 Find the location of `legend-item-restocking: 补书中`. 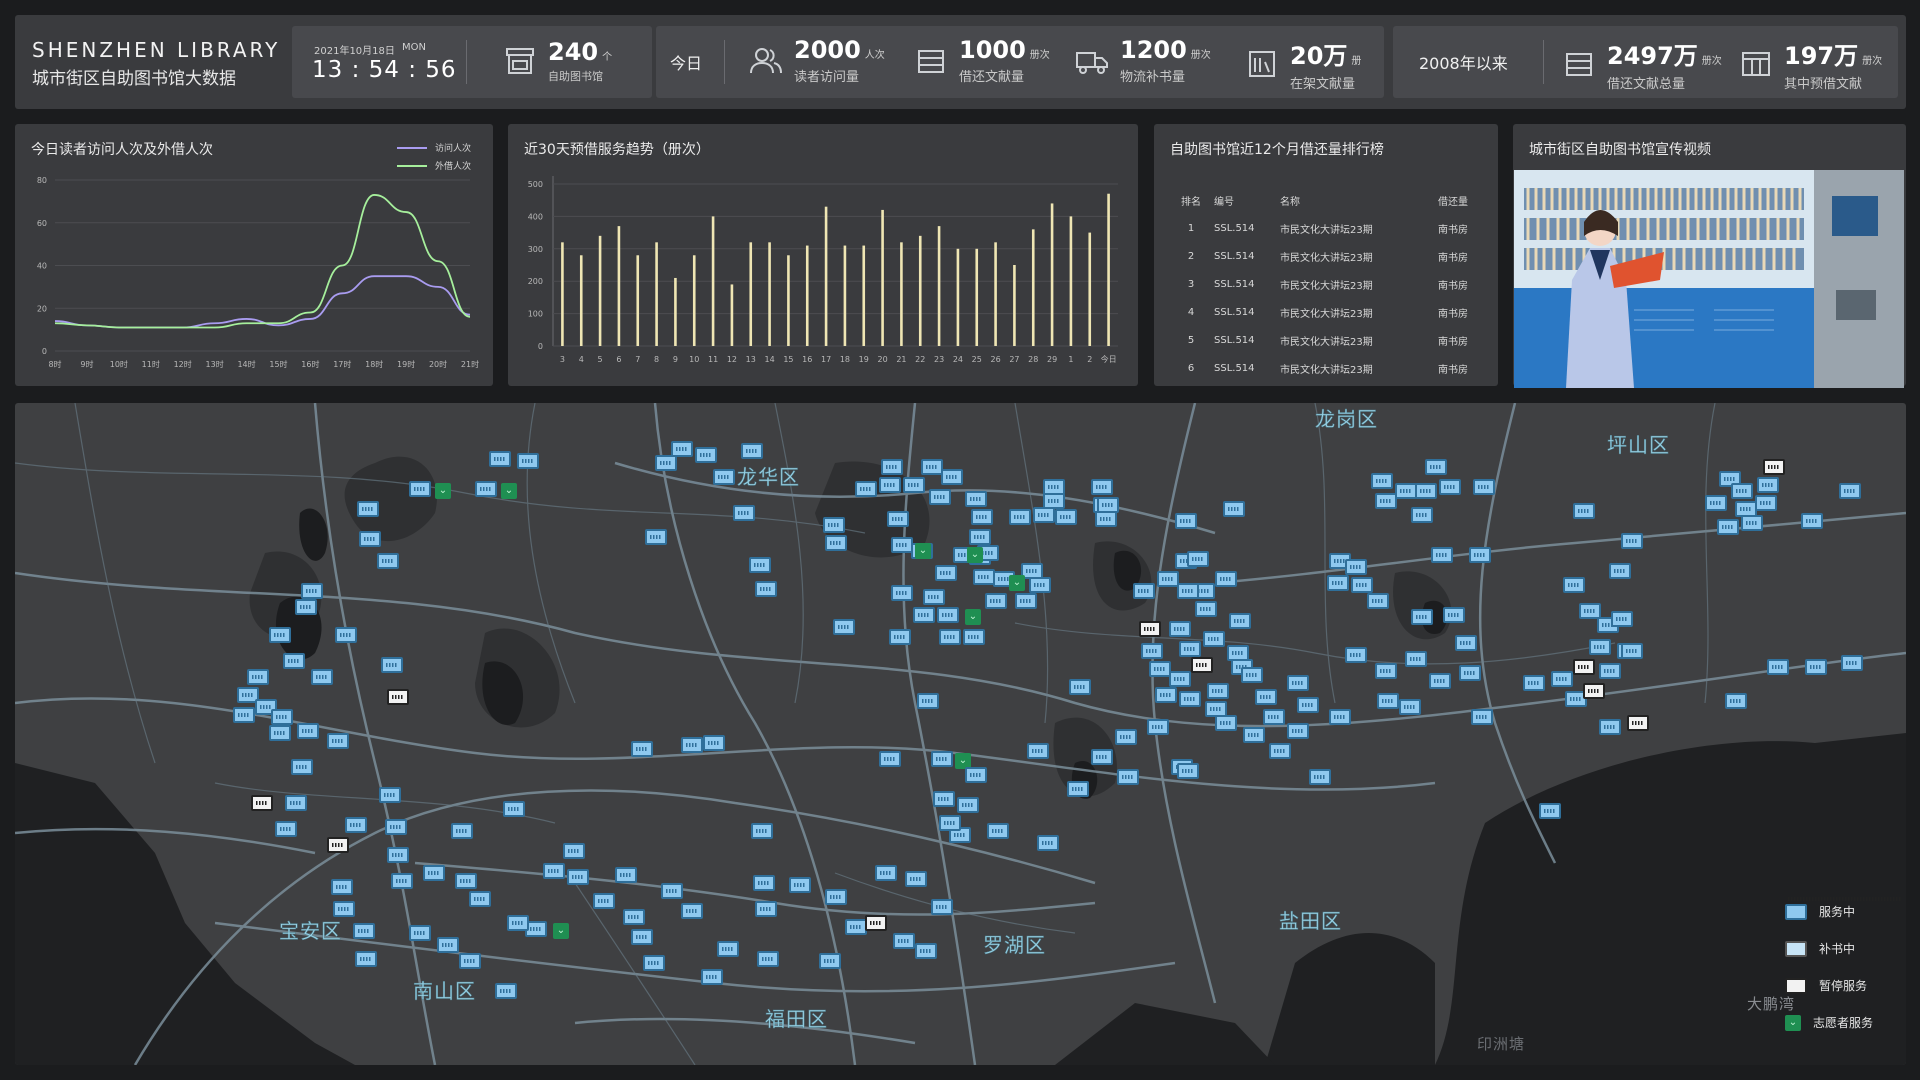

legend-item-restocking: 补书中 is located at coordinates (1845, 948).